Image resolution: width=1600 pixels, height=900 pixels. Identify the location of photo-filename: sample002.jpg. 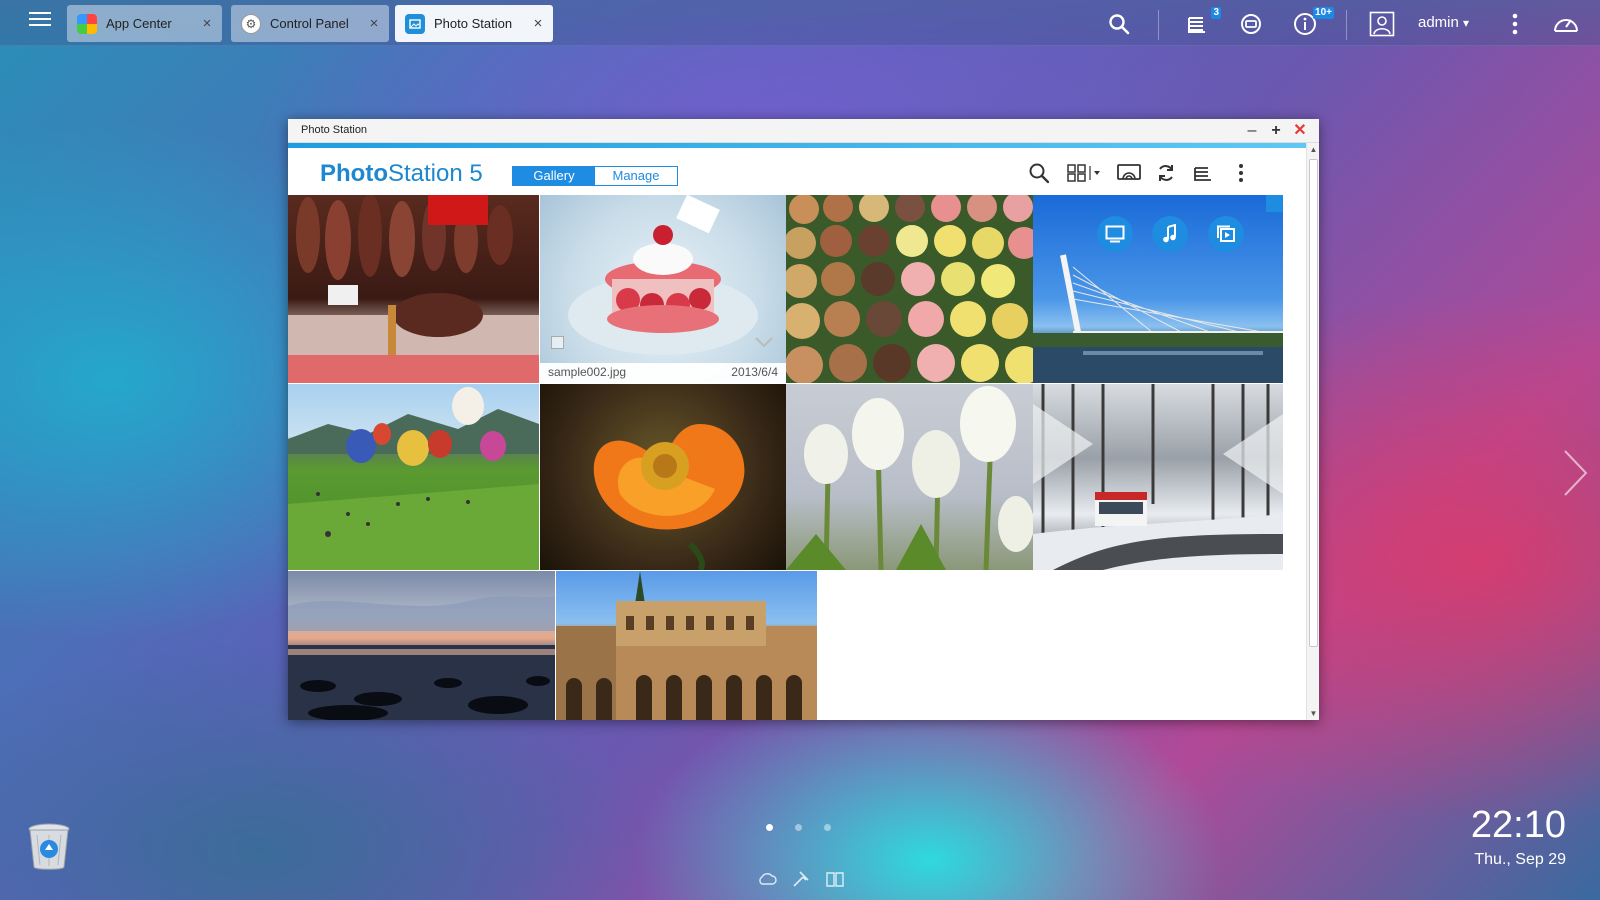
(587, 372).